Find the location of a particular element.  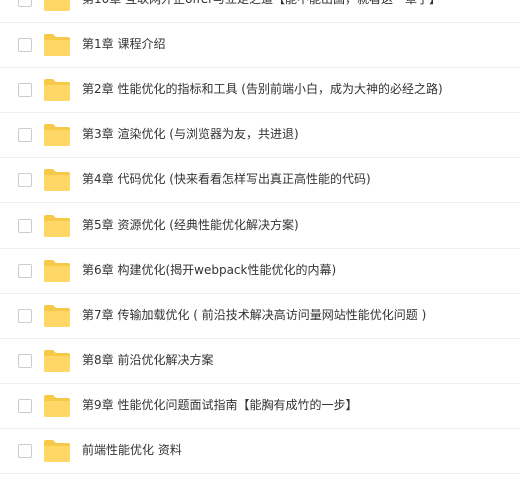

file-name: 第8章 前沿优化解决方案 is located at coordinates (147, 360).